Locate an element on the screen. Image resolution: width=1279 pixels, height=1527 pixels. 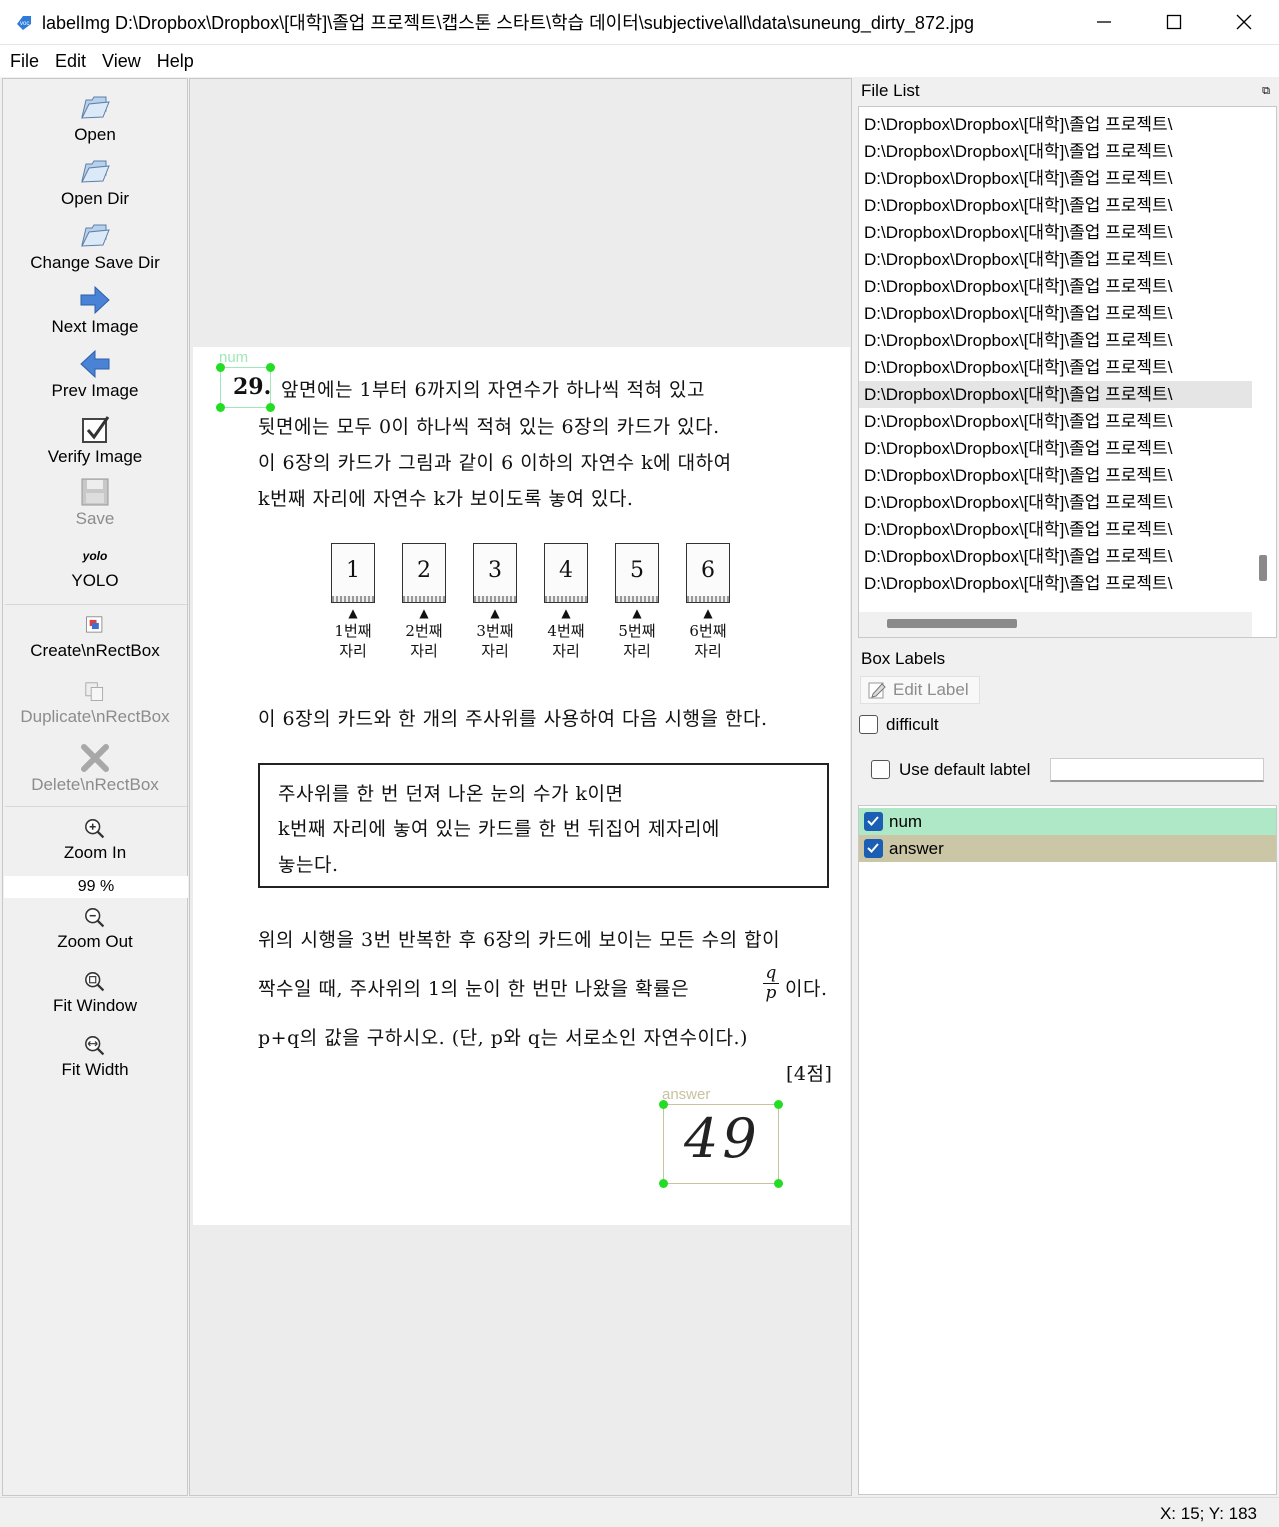
fit-window-label: Fit Window is located at coordinates (95, 1005).